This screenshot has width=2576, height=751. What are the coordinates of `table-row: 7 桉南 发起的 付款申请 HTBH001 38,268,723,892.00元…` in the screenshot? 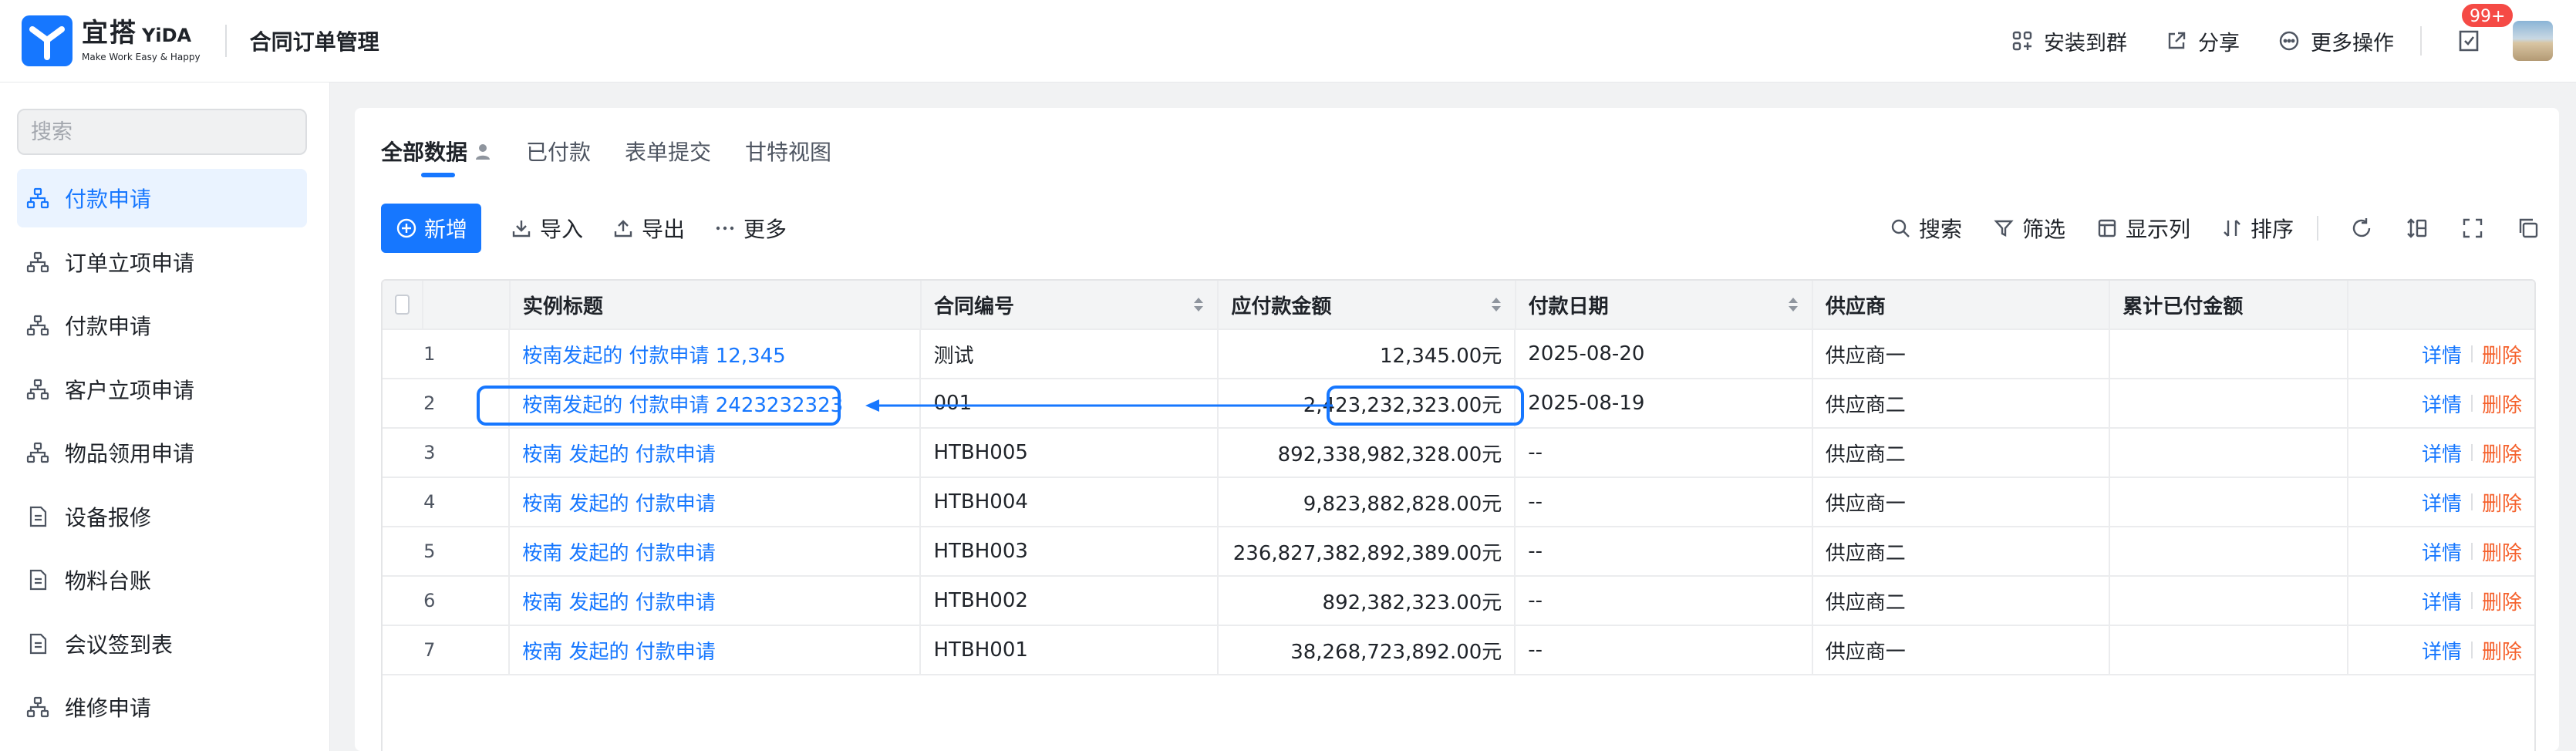 It's located at (1458, 650).